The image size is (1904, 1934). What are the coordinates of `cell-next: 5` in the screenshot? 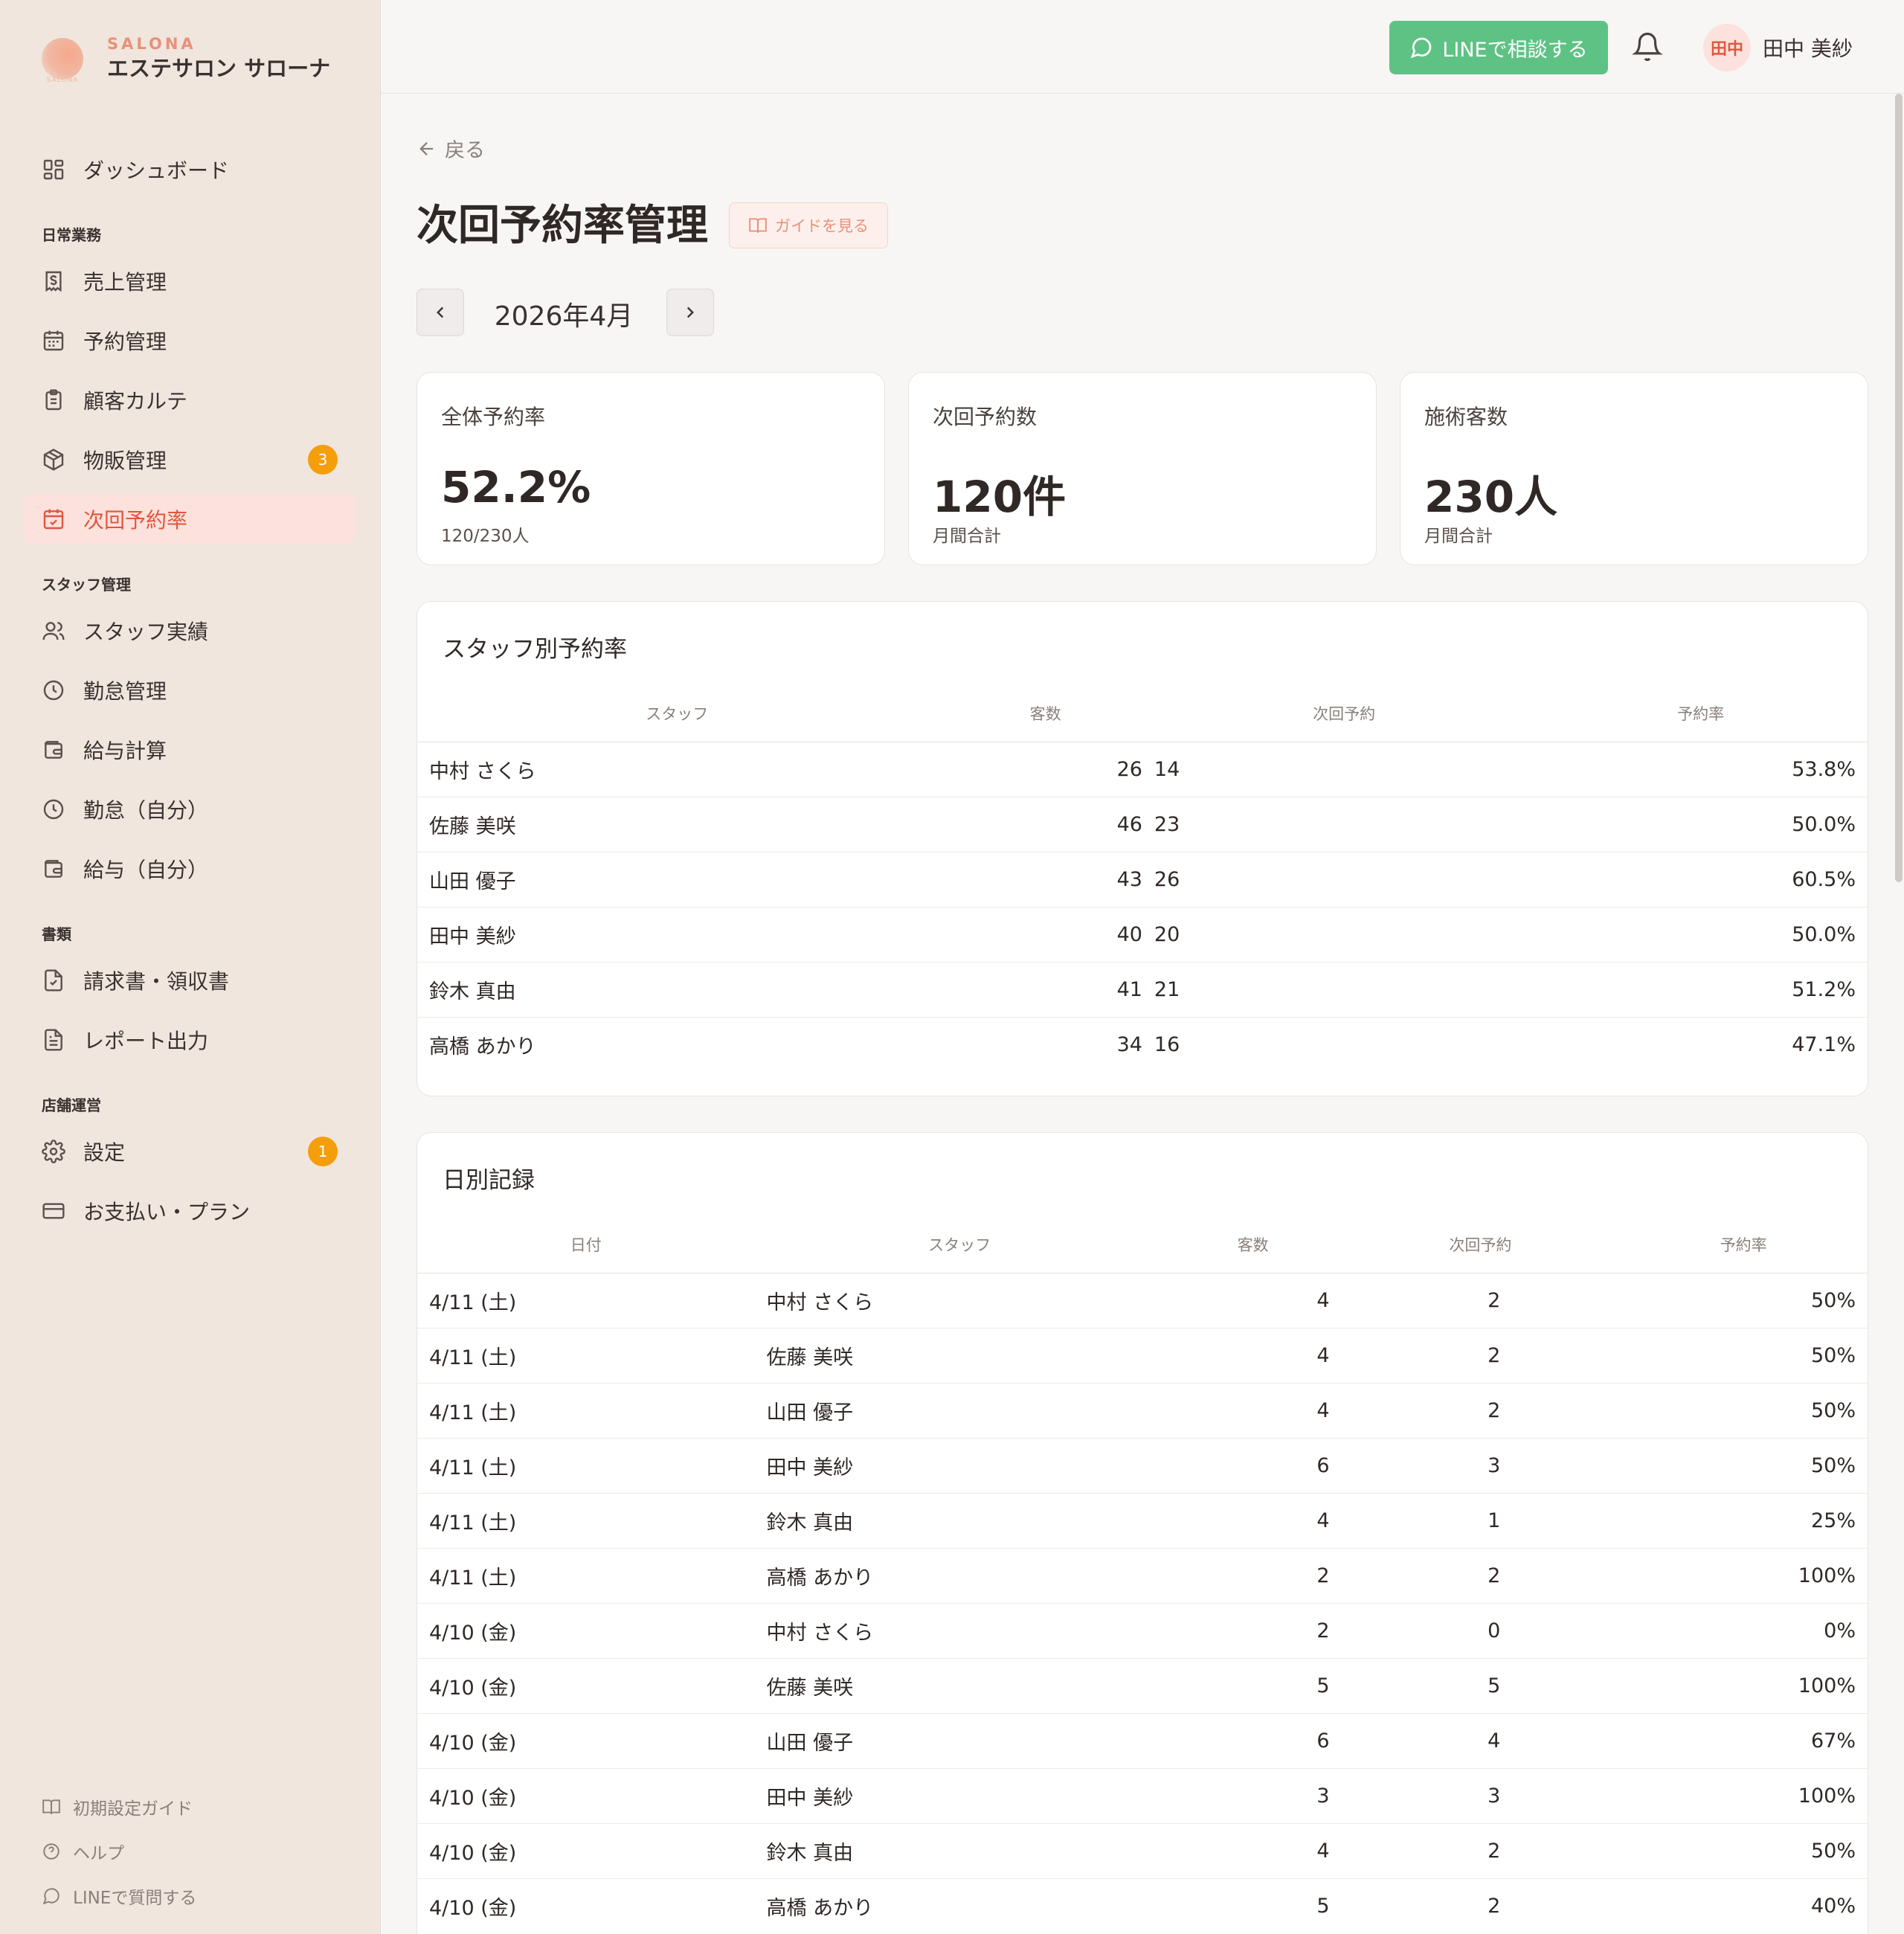 It's located at (1481, 1686).